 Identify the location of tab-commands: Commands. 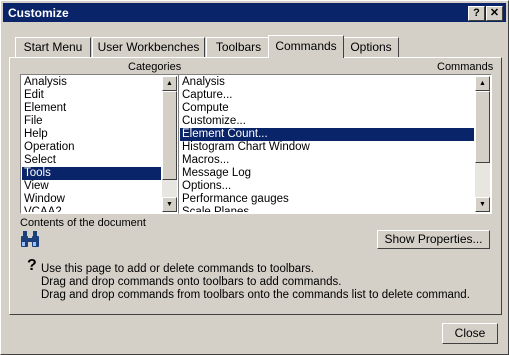
(306, 46).